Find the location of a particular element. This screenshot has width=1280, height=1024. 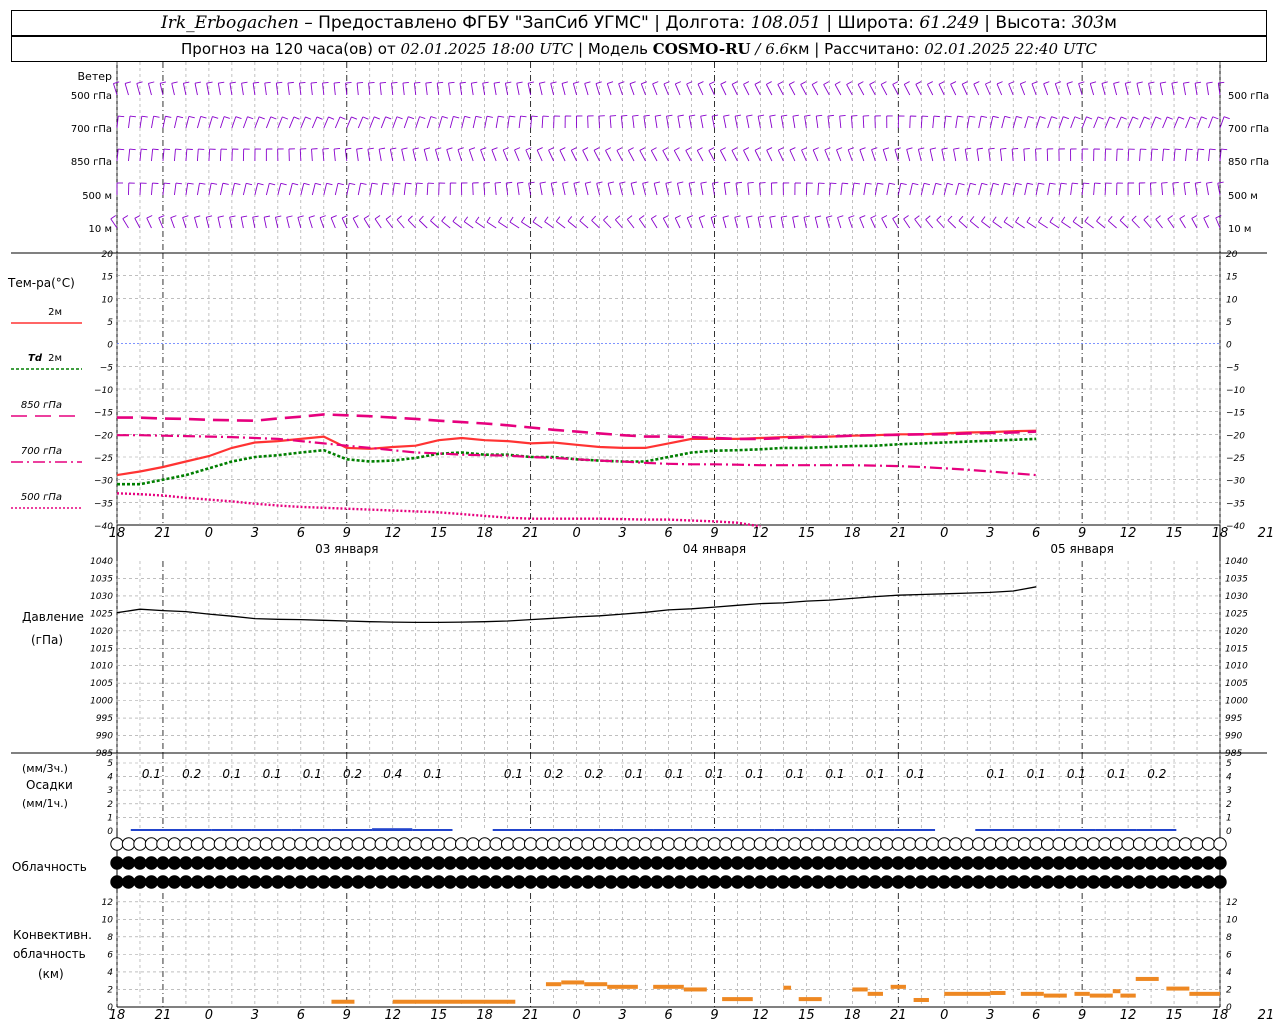

precip-bar is located at coordinates (713, 830).